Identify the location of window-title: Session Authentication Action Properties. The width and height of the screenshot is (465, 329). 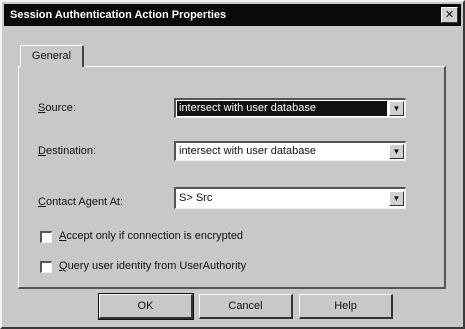
(118, 15).